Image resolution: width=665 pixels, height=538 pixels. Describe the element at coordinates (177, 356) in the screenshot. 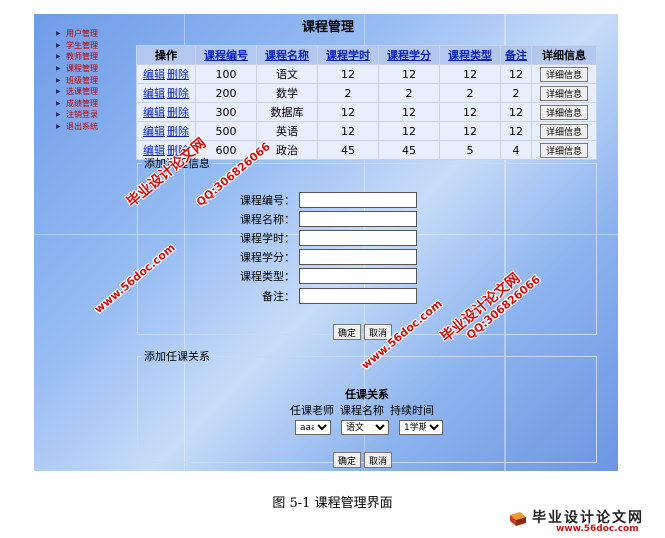

I see `add-relation-legend: 添加任课关系` at that location.